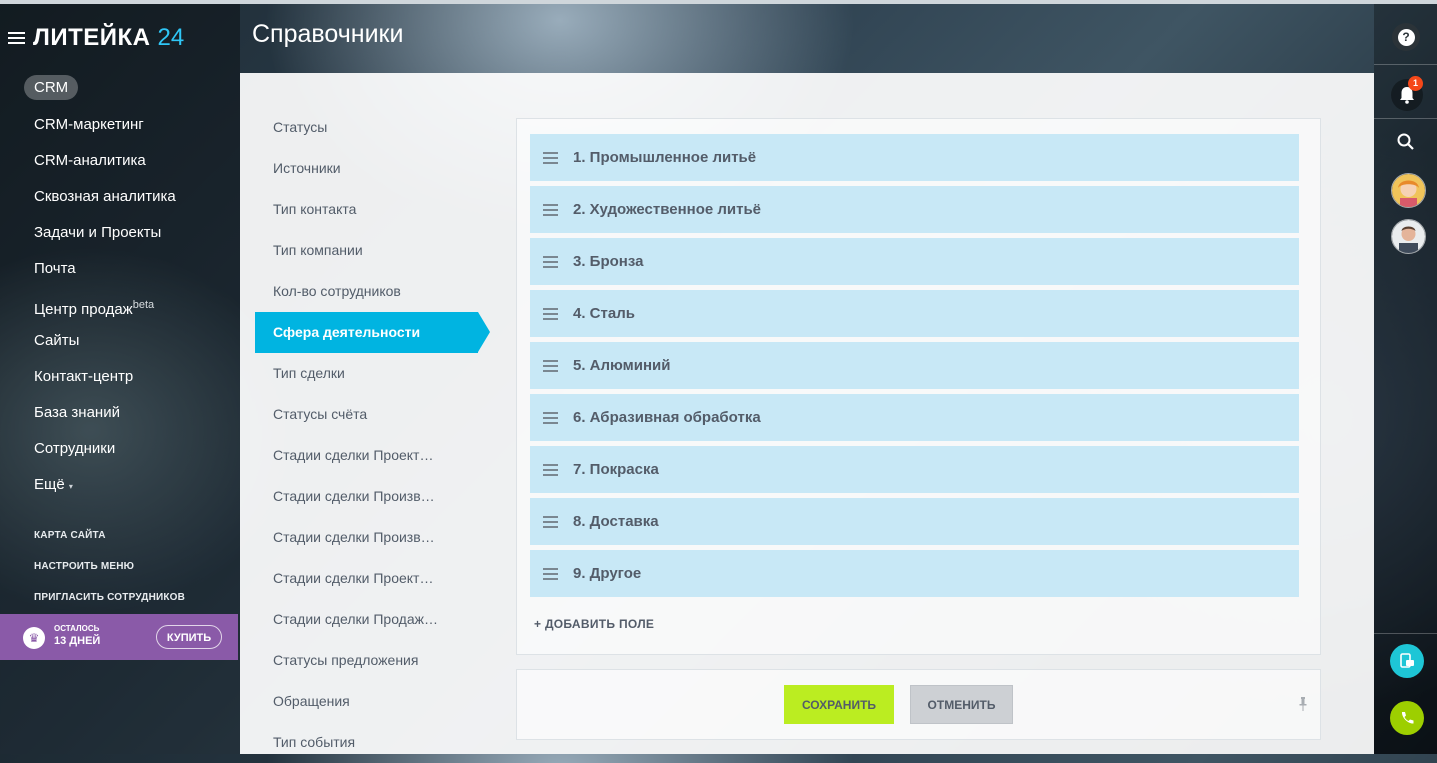  Describe the element at coordinates (51, 87) in the screenshot. I see `menu-item-crm: CRM` at that location.